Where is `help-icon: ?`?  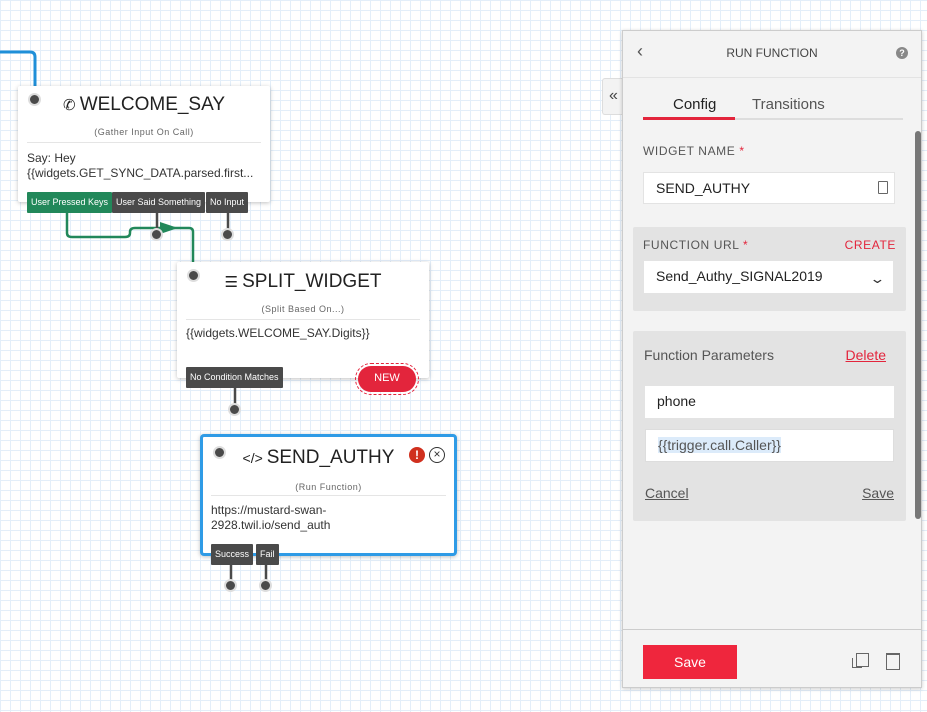
help-icon: ? is located at coordinates (902, 53).